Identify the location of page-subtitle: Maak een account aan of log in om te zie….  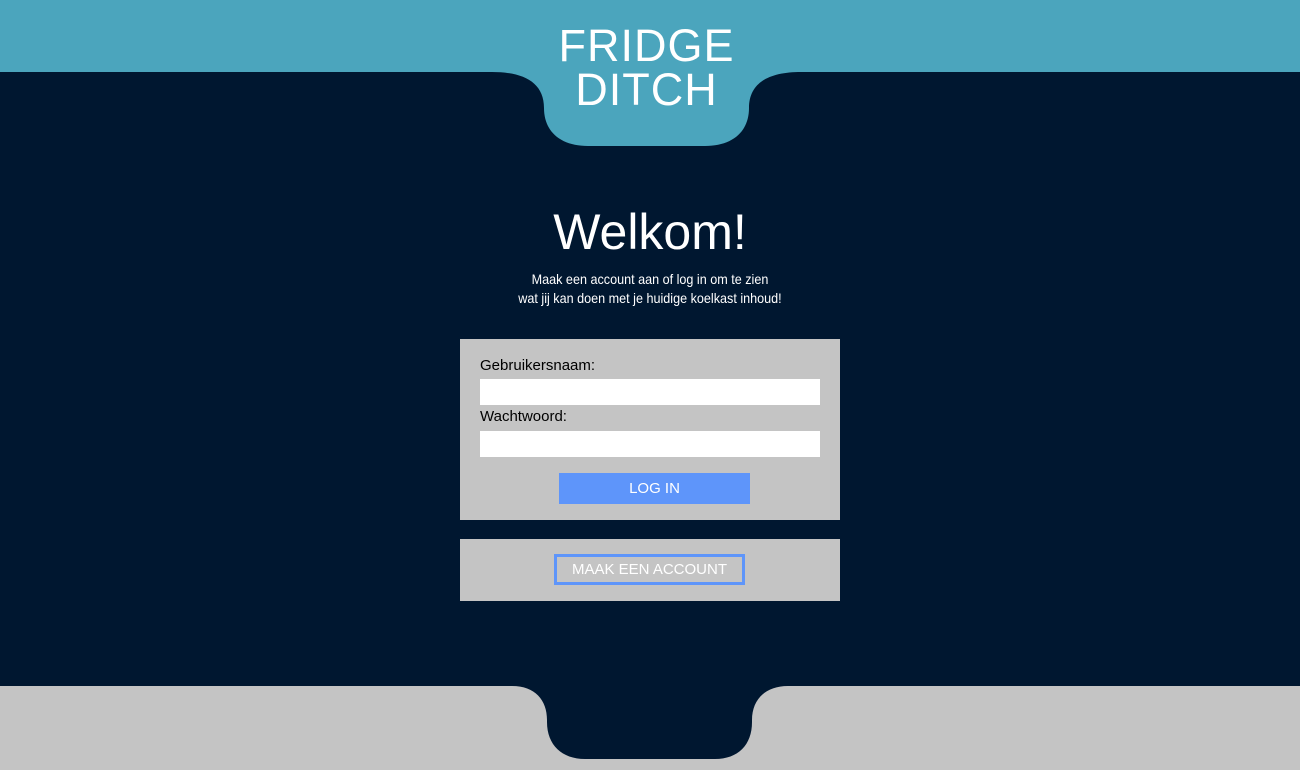
(650, 289).